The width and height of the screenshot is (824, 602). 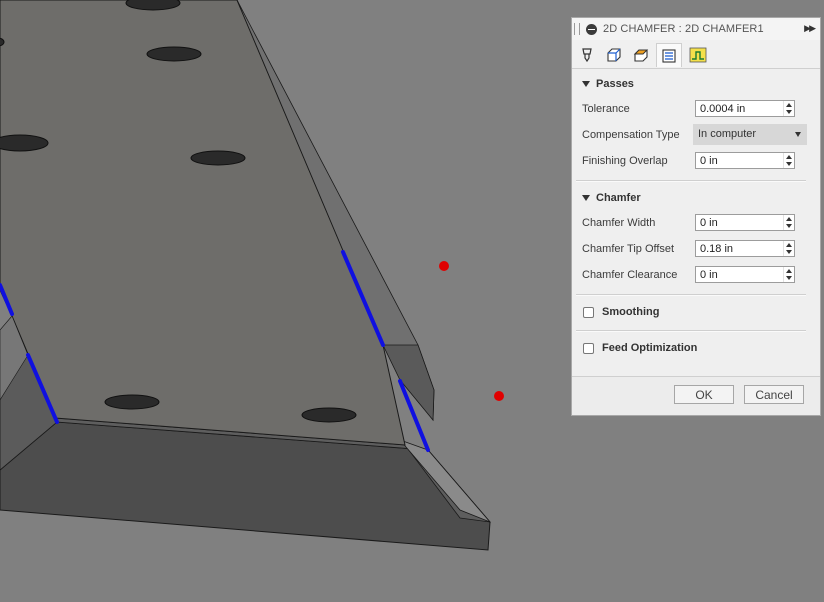 I want to click on tab-heights, so click(x=641, y=55).